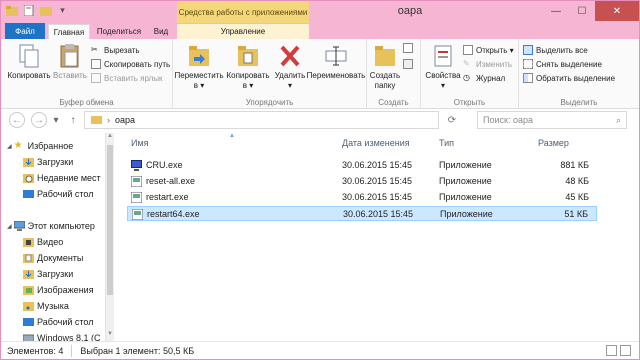 Image resolution: width=640 pixels, height=360 pixels. Describe the element at coordinates (161, 31) in the screenshot. I see `tab-view: Вид` at that location.